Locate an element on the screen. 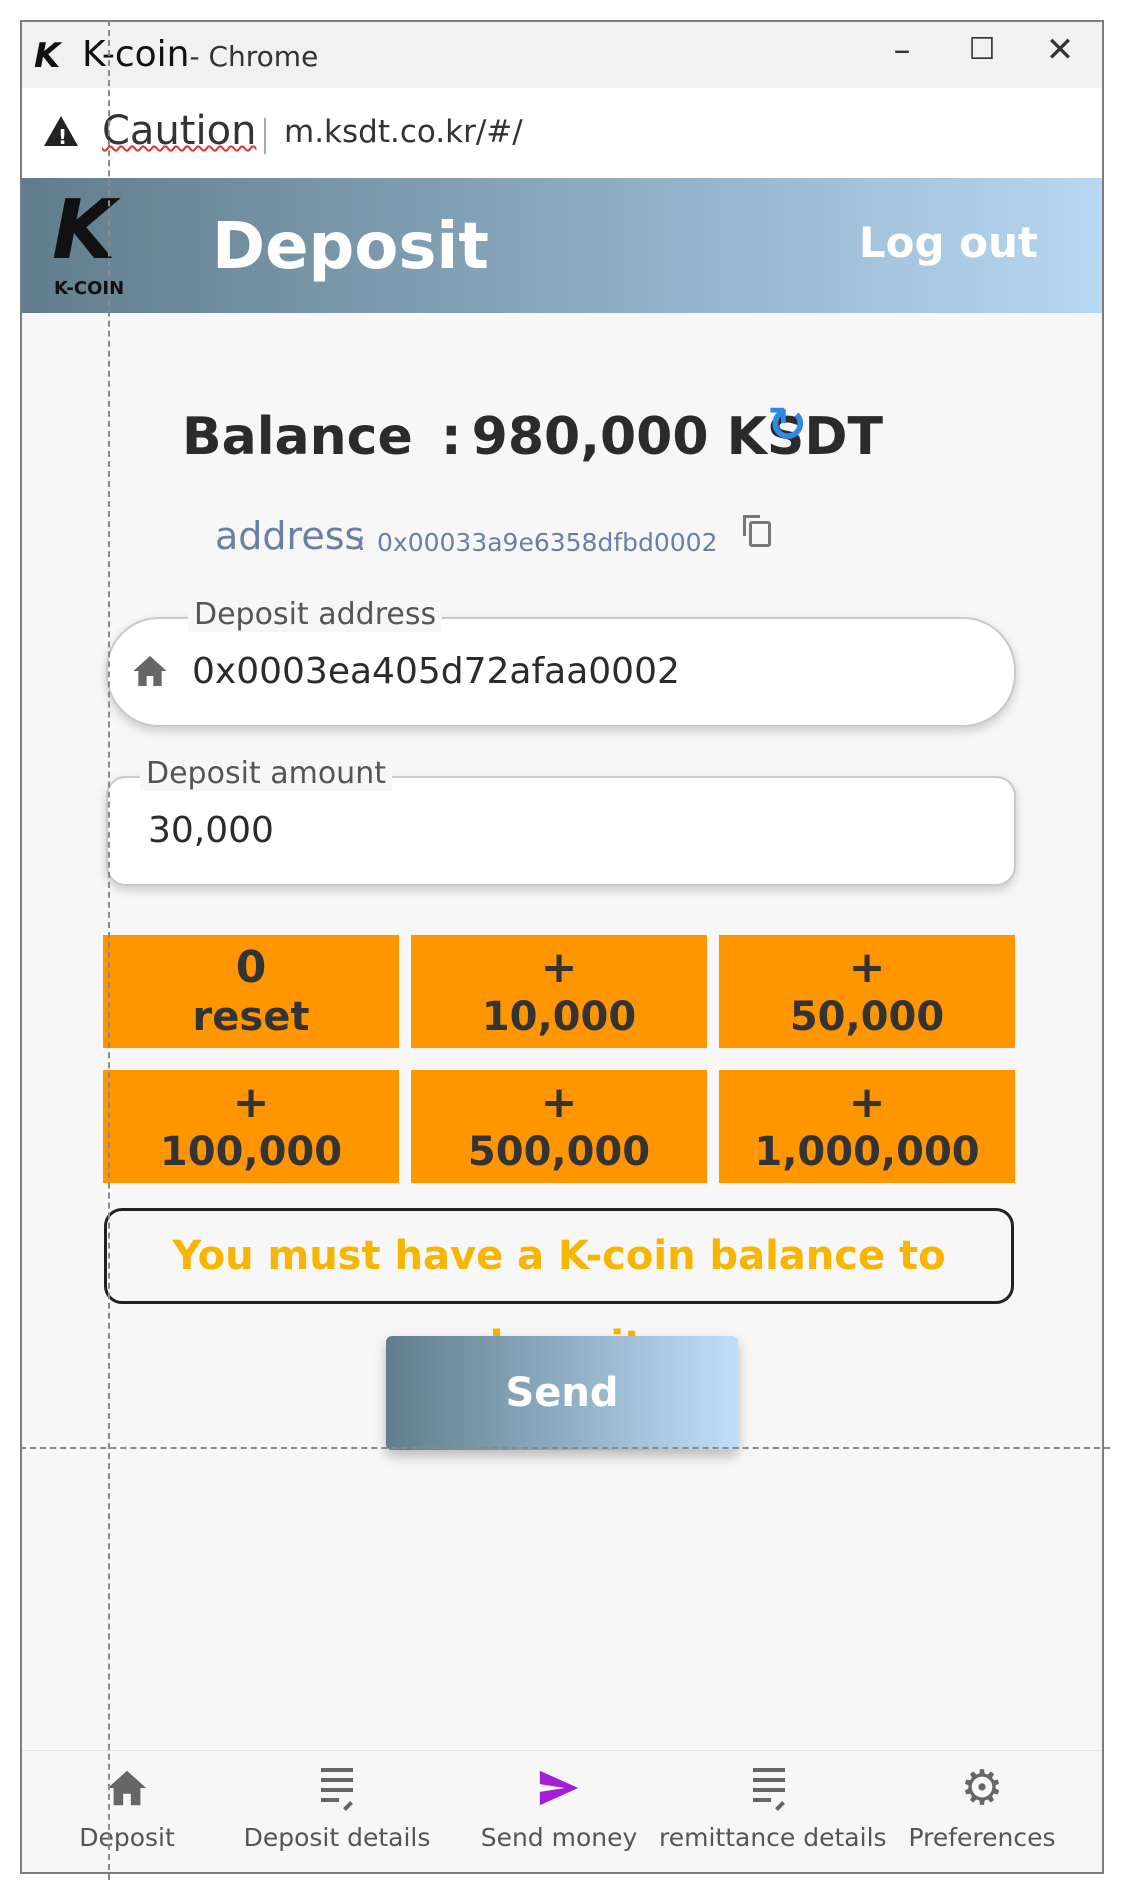  nav-label: Deposit is located at coordinates (127, 1837).